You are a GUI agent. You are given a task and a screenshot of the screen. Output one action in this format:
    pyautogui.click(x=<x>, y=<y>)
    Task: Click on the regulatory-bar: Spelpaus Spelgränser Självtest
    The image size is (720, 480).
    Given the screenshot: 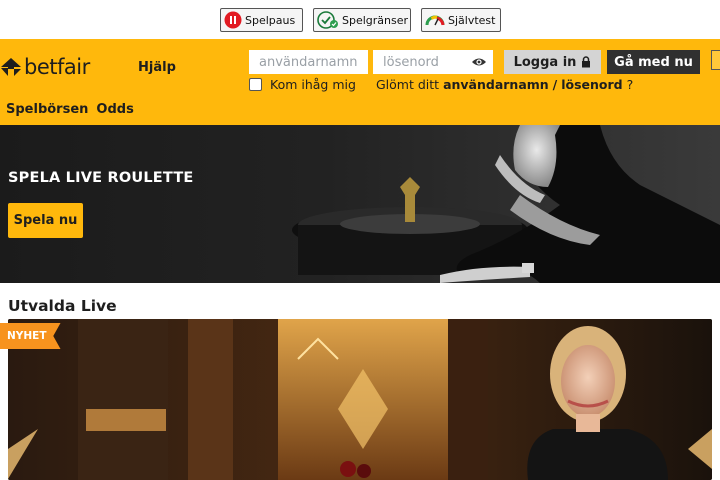 What is the action you would take?
    pyautogui.click(x=360, y=19)
    